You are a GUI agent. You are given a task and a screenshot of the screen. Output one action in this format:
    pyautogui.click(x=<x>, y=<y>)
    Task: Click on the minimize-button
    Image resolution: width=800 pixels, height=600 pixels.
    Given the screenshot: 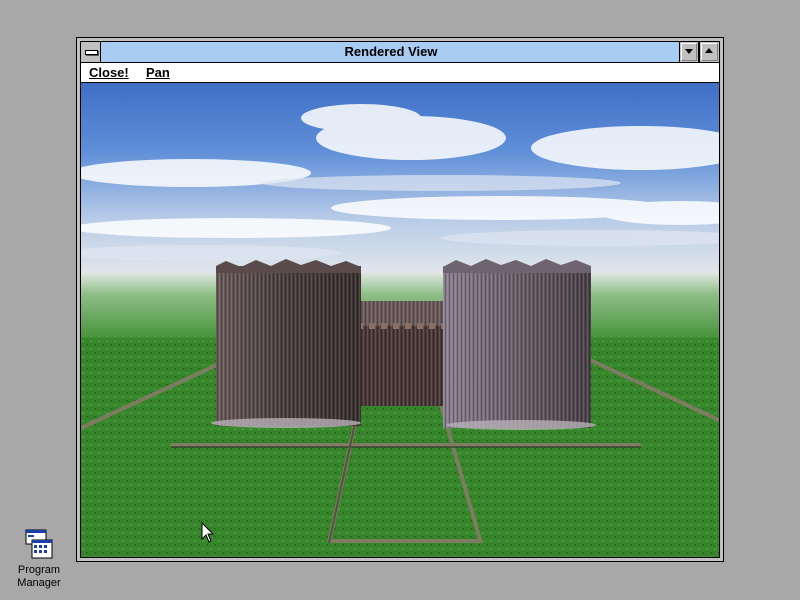 What is the action you would take?
    pyautogui.click(x=689, y=52)
    